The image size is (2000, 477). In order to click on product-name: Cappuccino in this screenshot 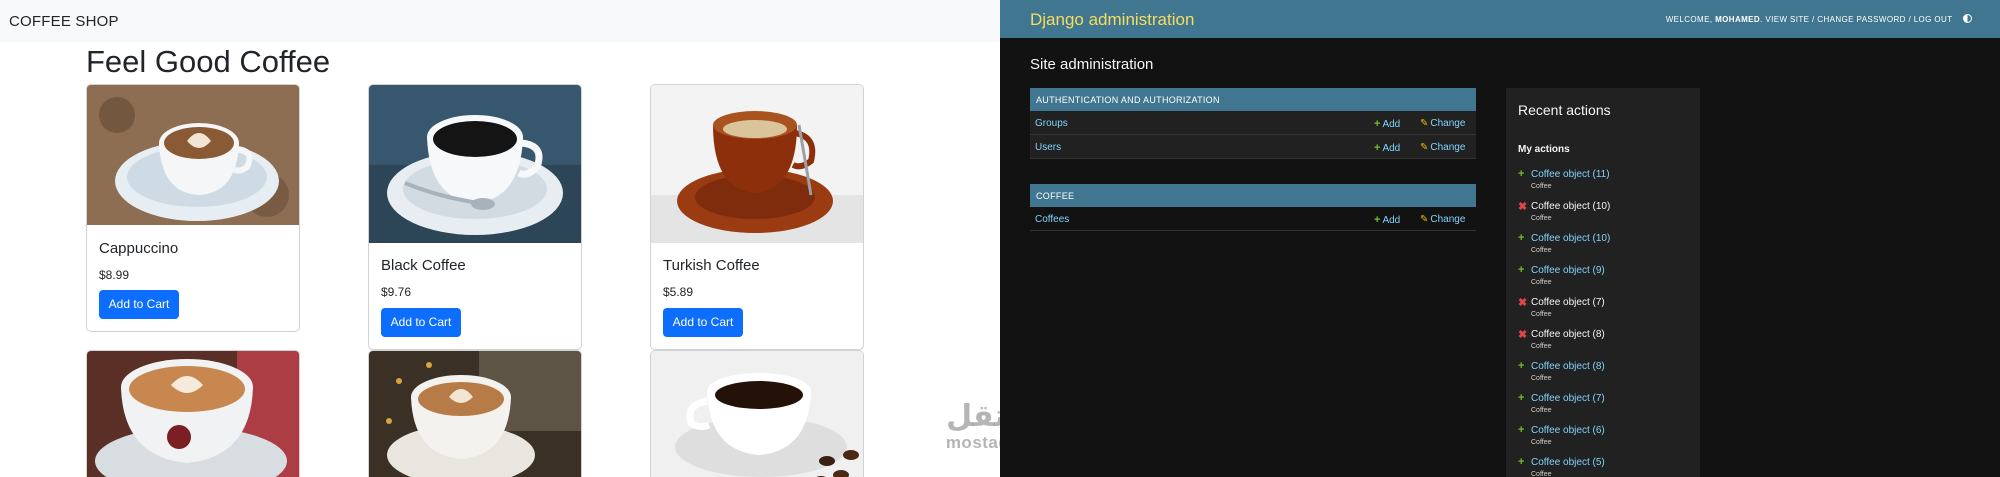, I will do `click(139, 248)`.